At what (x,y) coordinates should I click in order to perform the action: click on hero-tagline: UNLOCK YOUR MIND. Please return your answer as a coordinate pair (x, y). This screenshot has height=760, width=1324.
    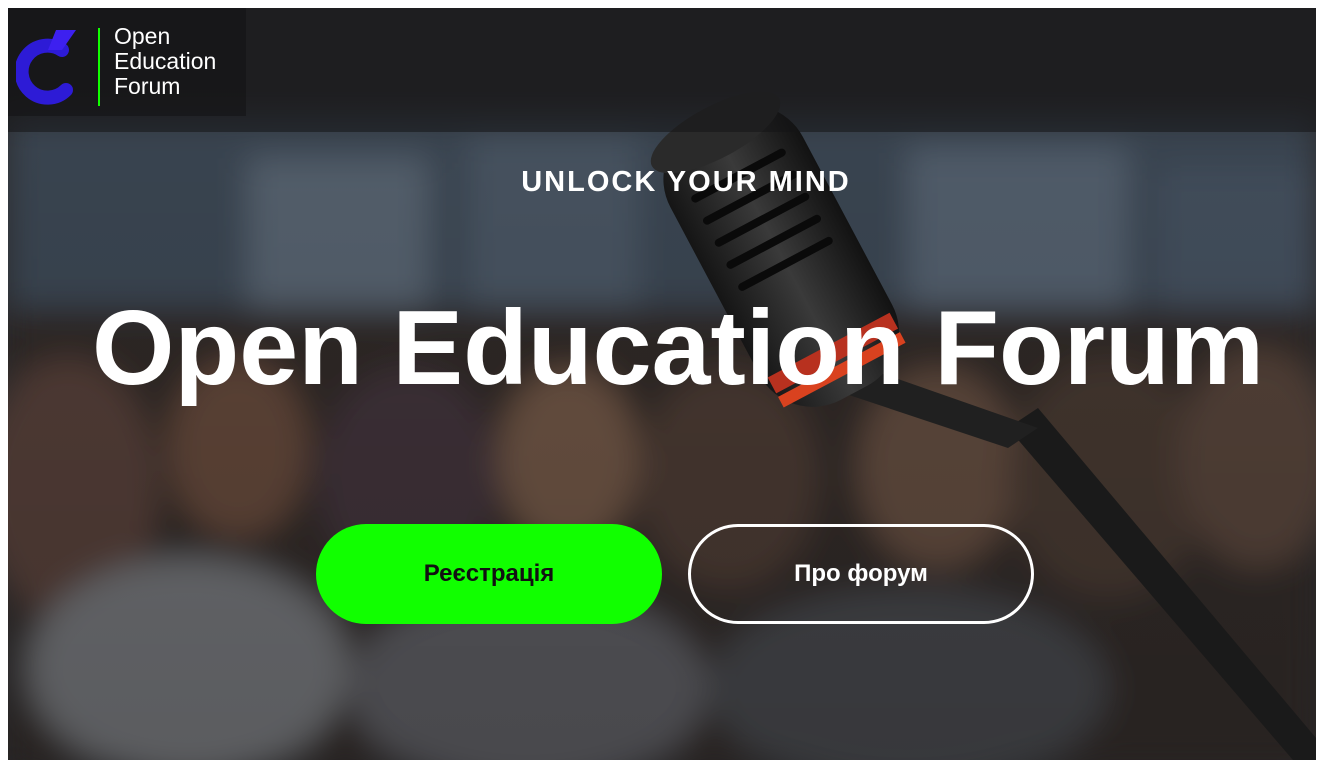
    Looking at the image, I should click on (686, 182).